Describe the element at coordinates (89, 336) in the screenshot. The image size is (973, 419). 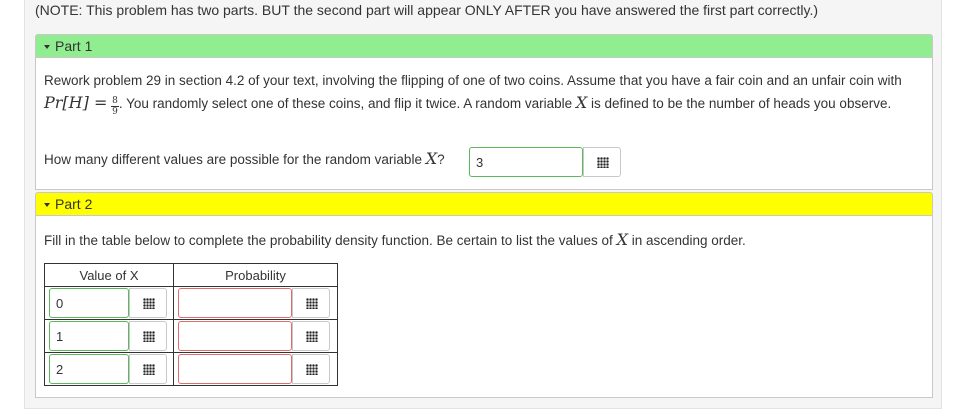
I see `value-input: 1` at that location.